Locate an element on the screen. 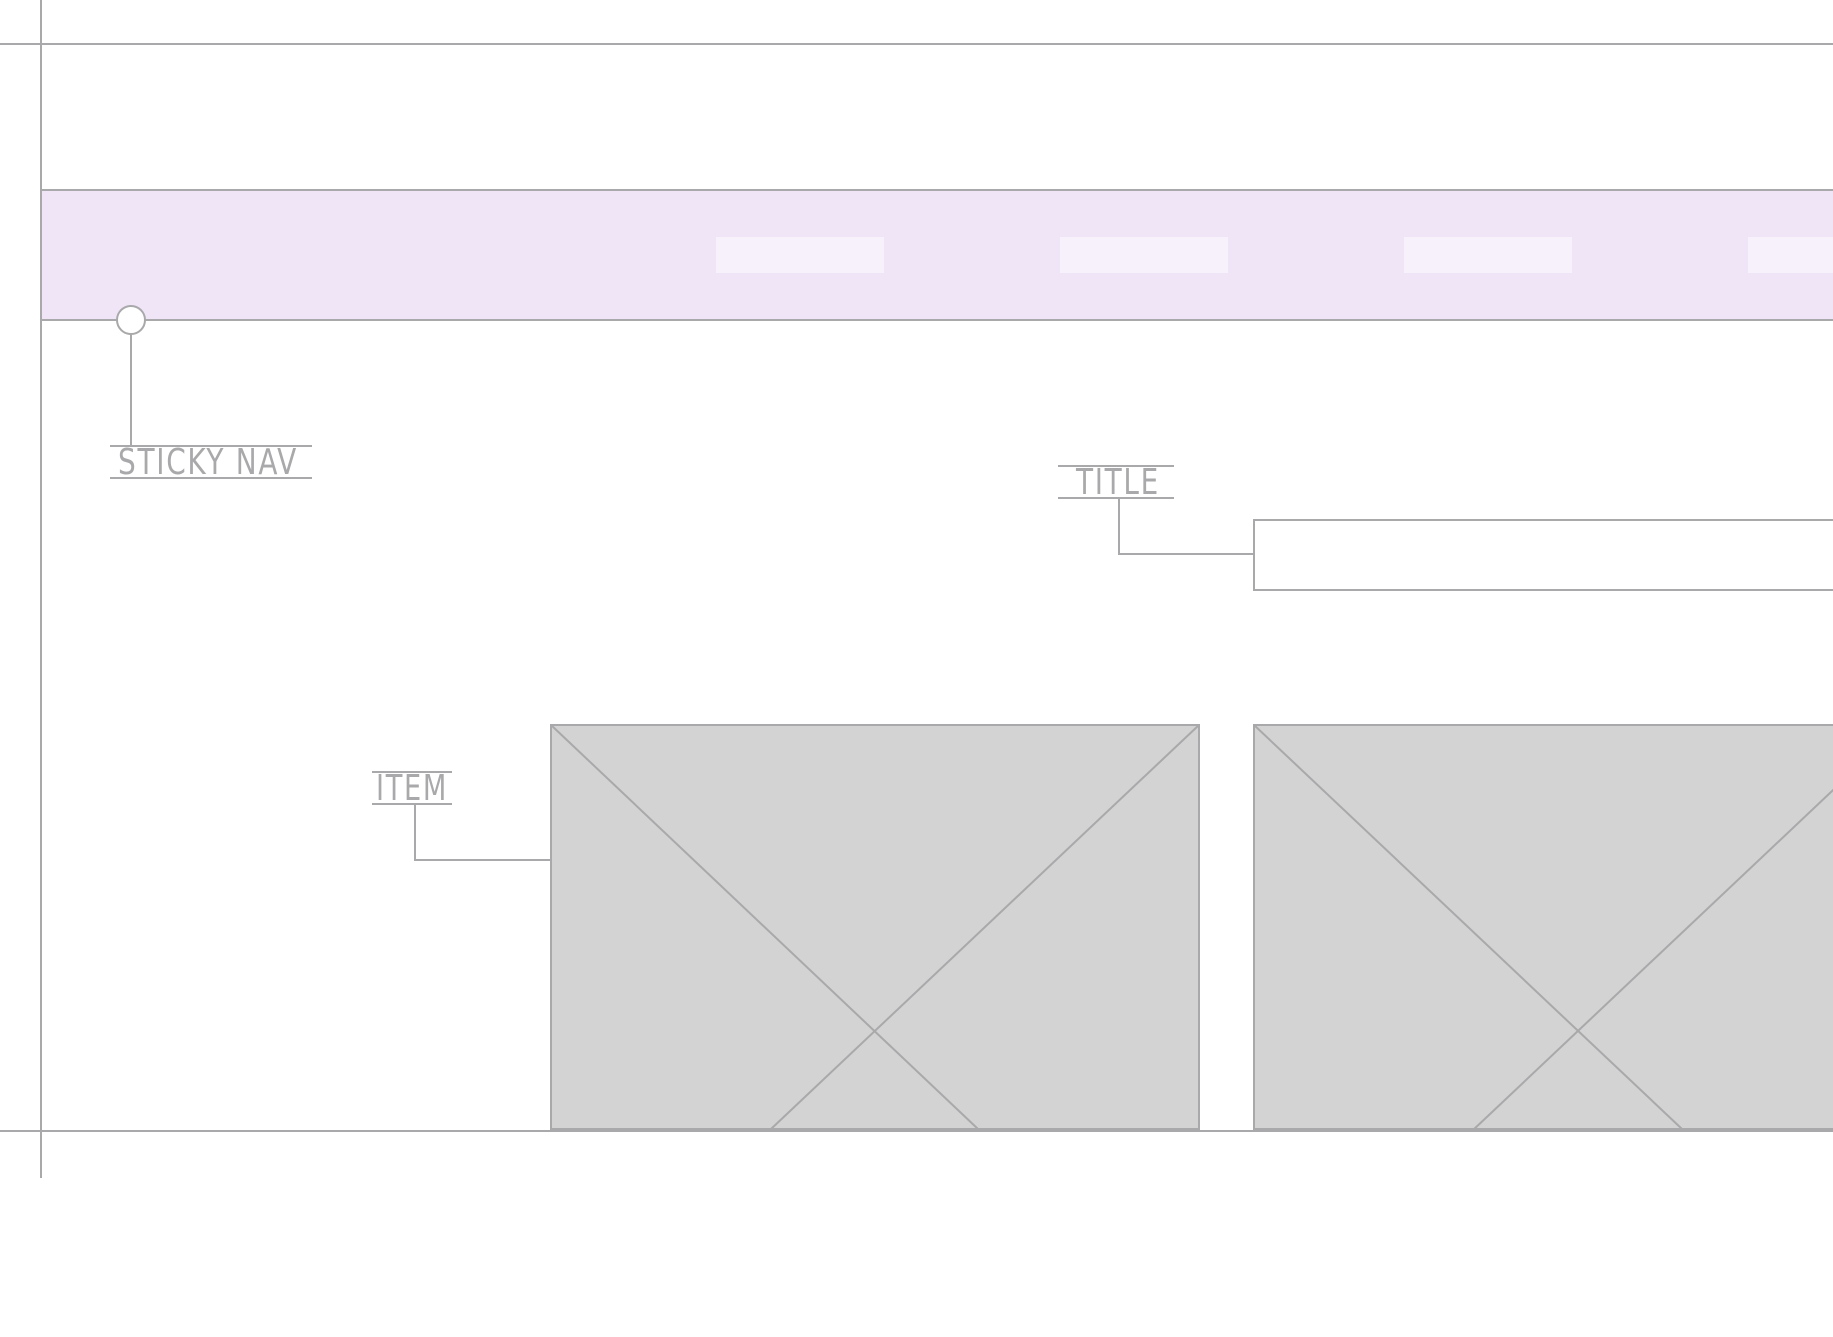 The image size is (1833, 1337). title-placeholder-box is located at coordinates (1543, 555).